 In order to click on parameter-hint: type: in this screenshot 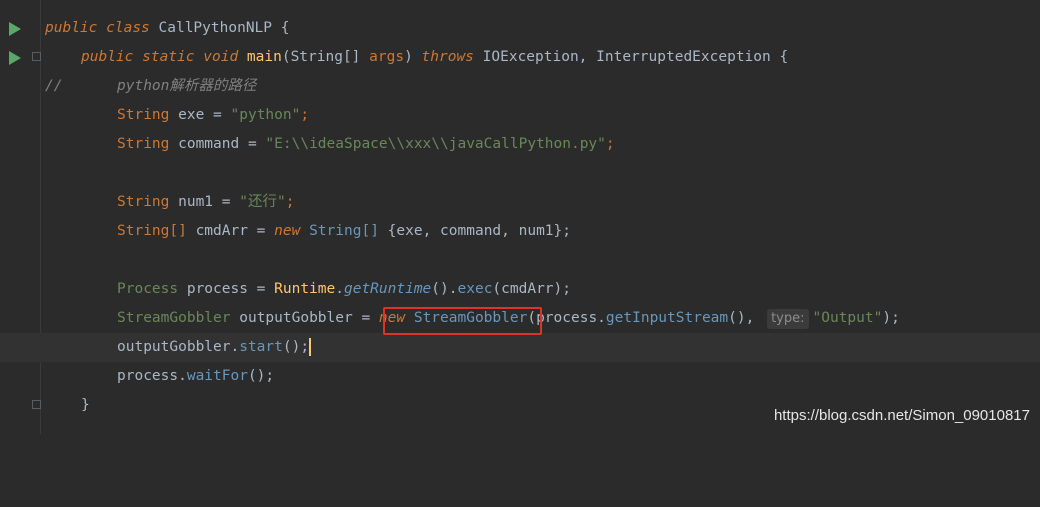, I will do `click(788, 319)`.